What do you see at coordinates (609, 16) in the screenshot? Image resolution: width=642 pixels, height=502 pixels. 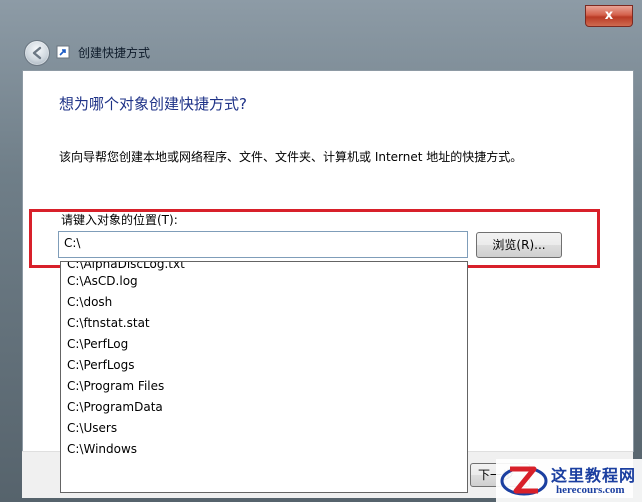 I see `close-button: x` at bounding box center [609, 16].